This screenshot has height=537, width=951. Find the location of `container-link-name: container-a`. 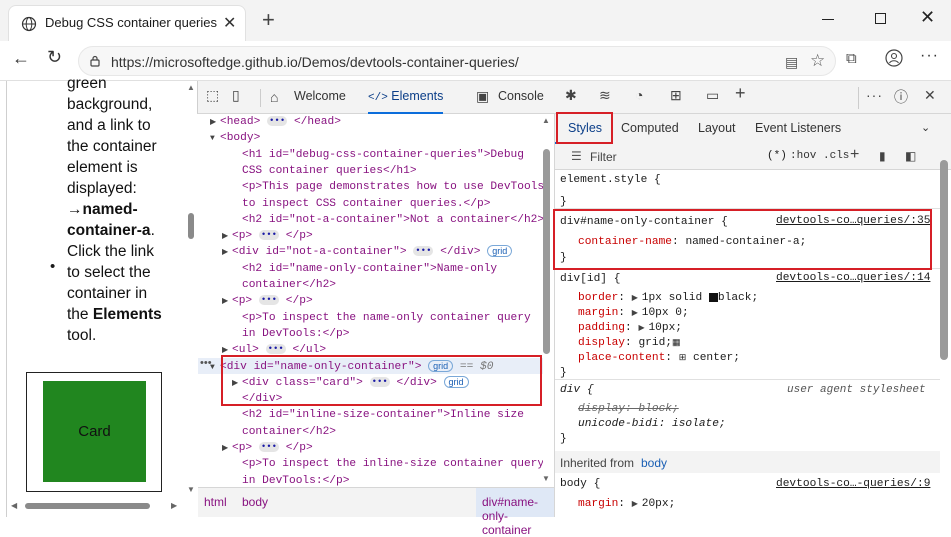

container-link-name: container-a is located at coordinates (109, 230).